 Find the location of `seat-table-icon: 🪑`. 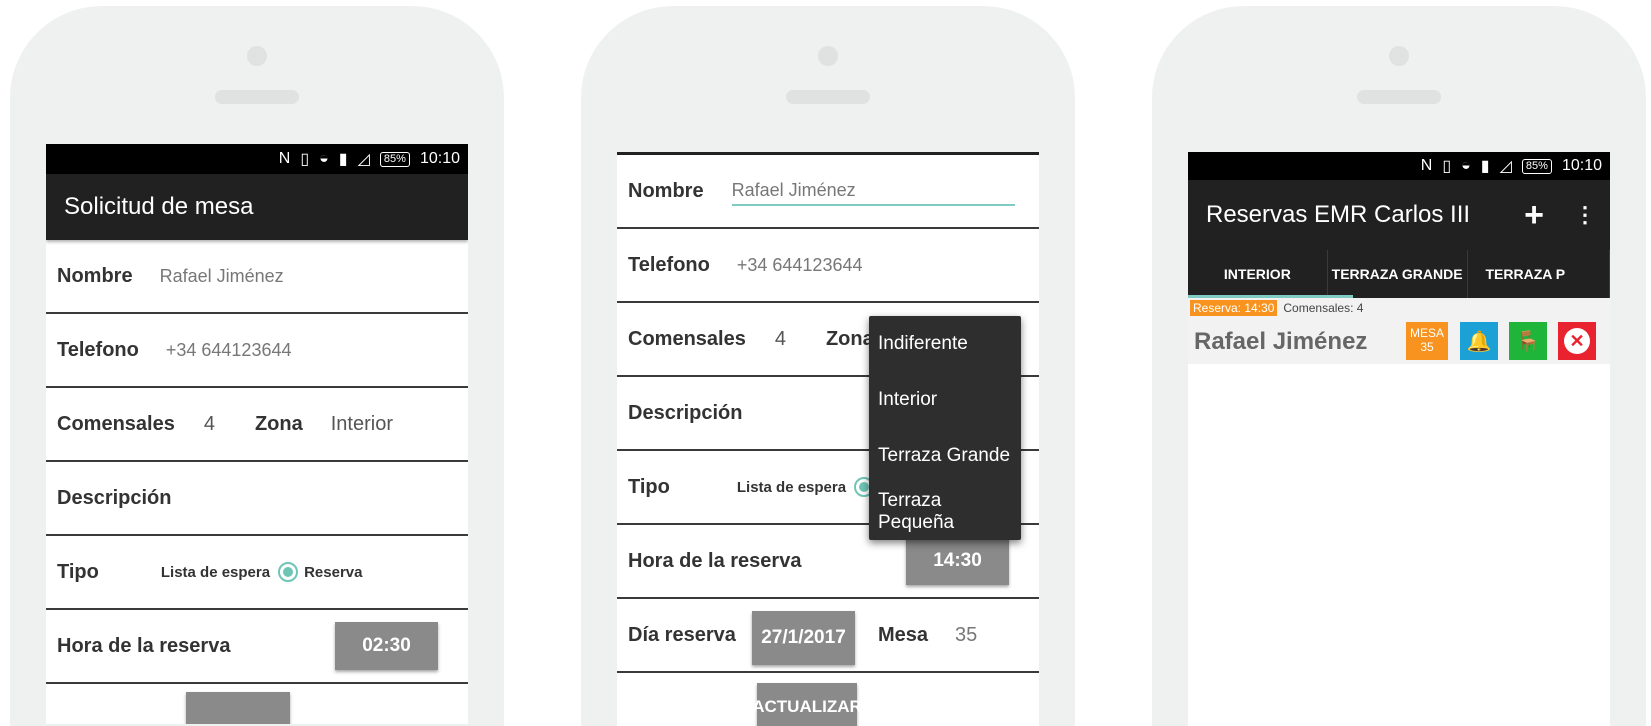

seat-table-icon: 🪑 is located at coordinates (1528, 341).